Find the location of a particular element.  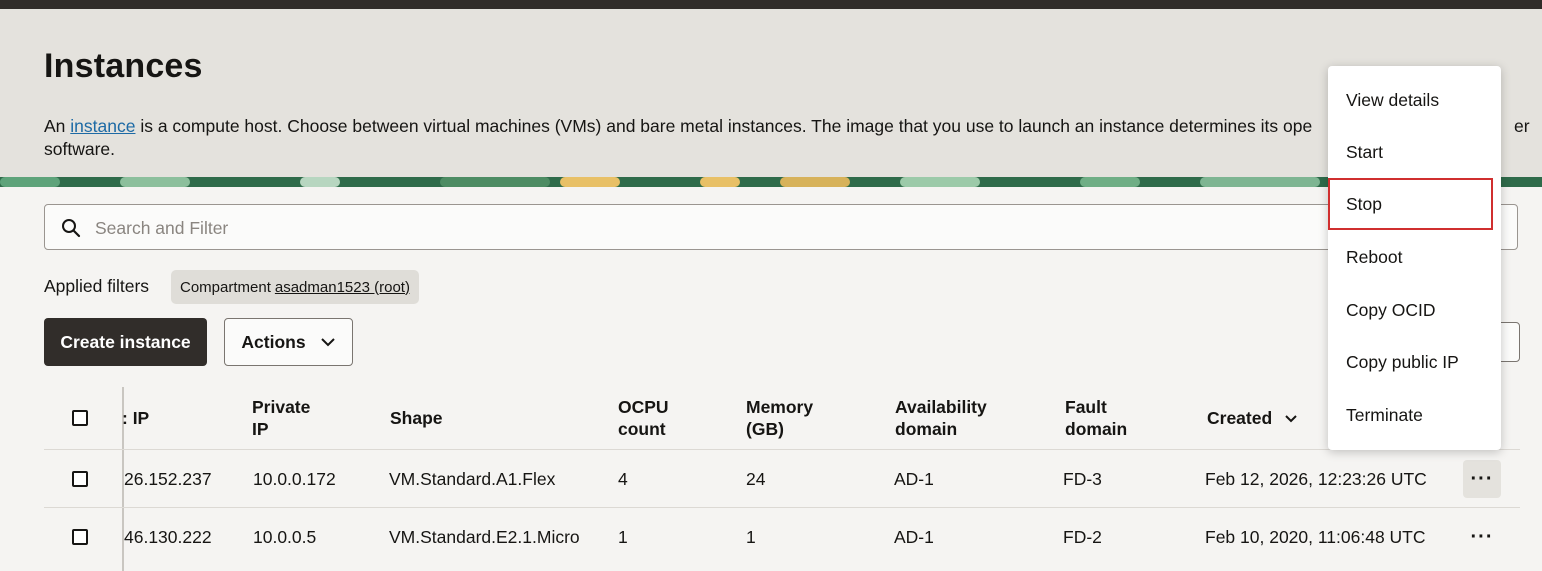

search-icon is located at coordinates (71, 228).